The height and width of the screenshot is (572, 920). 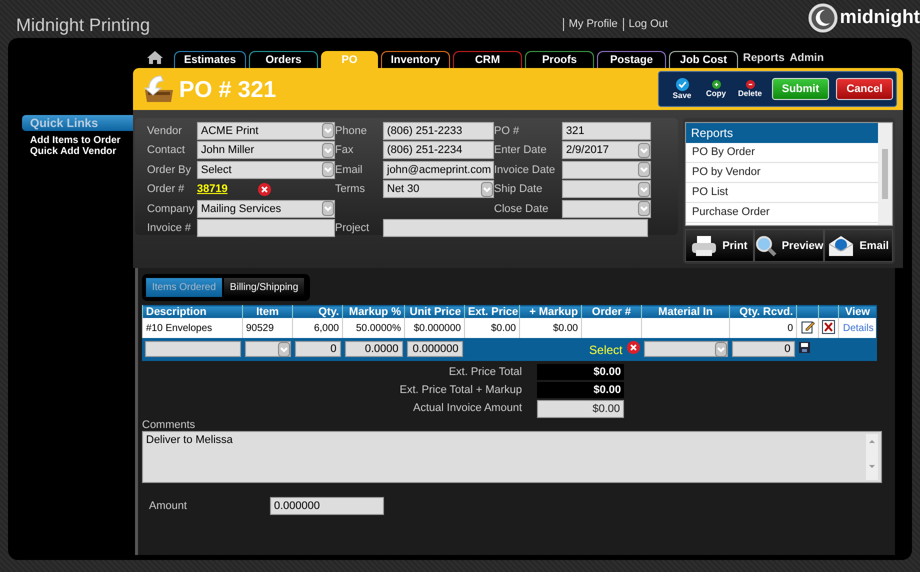 I want to click on input-field: 0.000000, so click(x=434, y=349).